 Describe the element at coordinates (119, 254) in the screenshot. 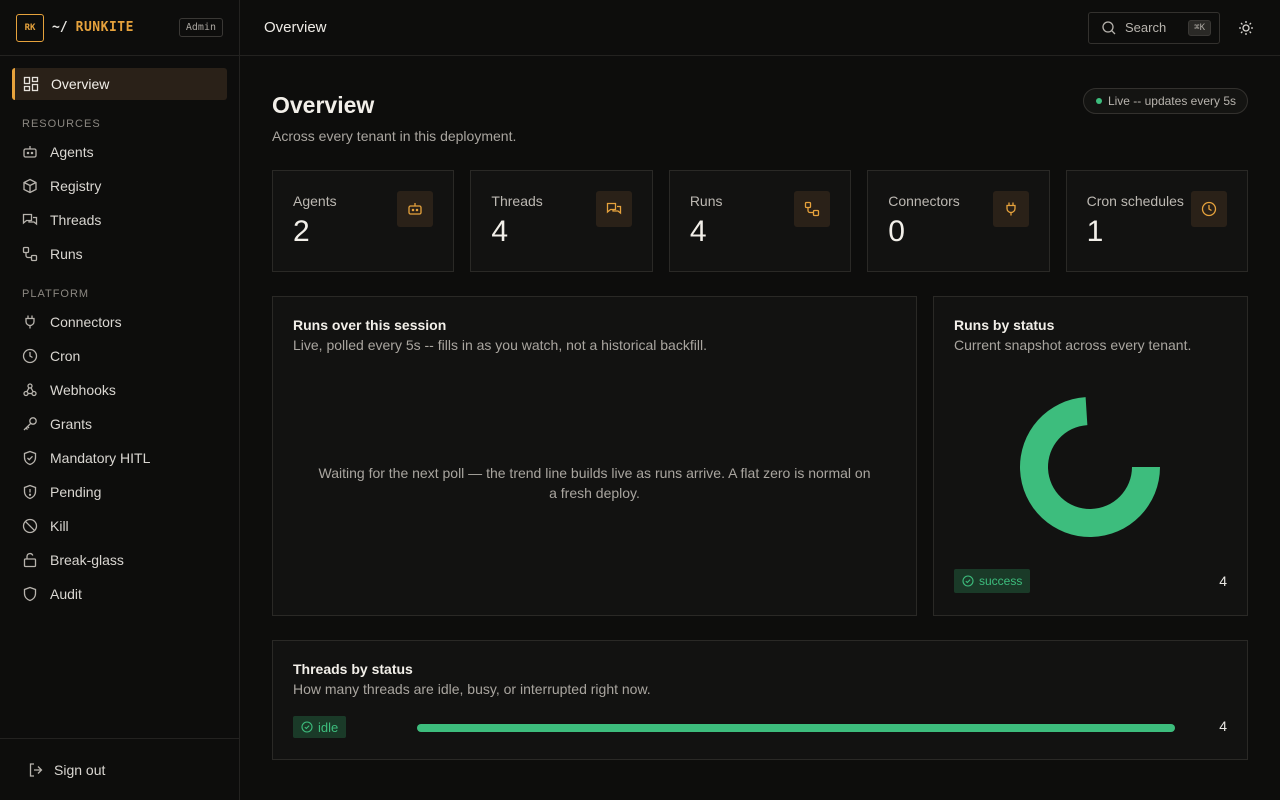

I see `sidebar-item-runs: Runs` at that location.